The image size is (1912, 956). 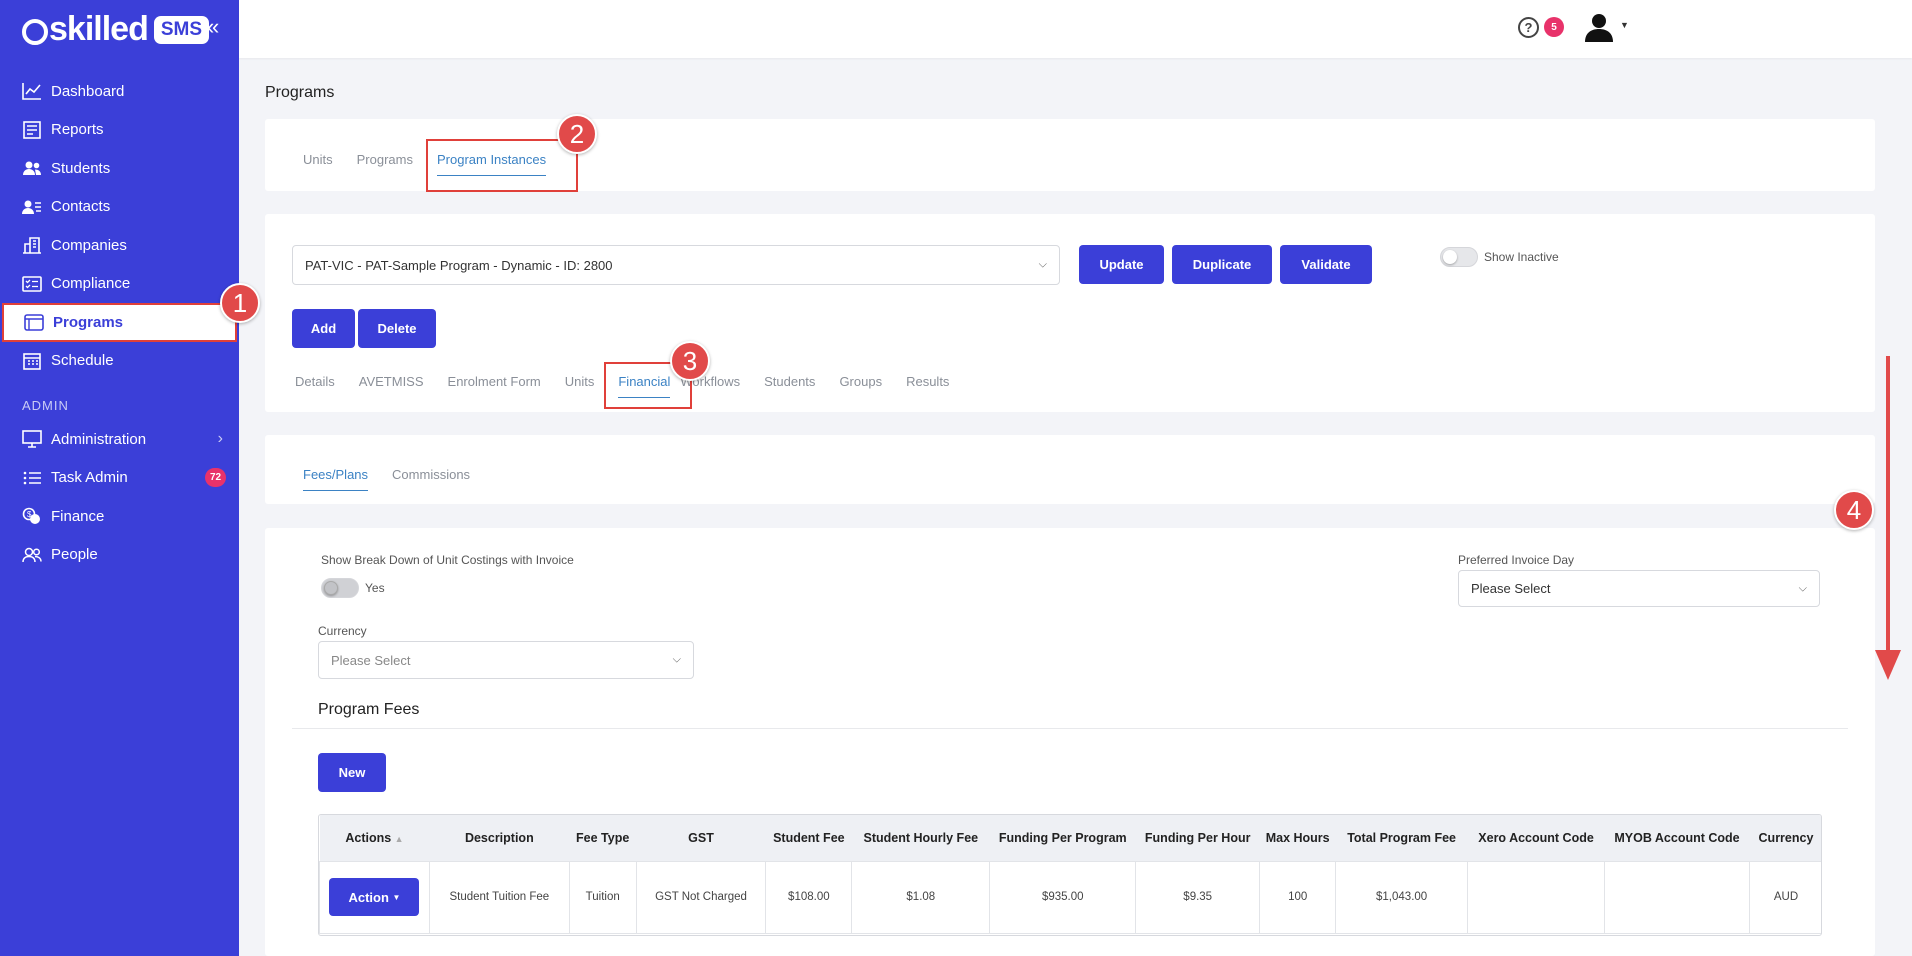 I want to click on tab-details: Details, so click(x=315, y=386).